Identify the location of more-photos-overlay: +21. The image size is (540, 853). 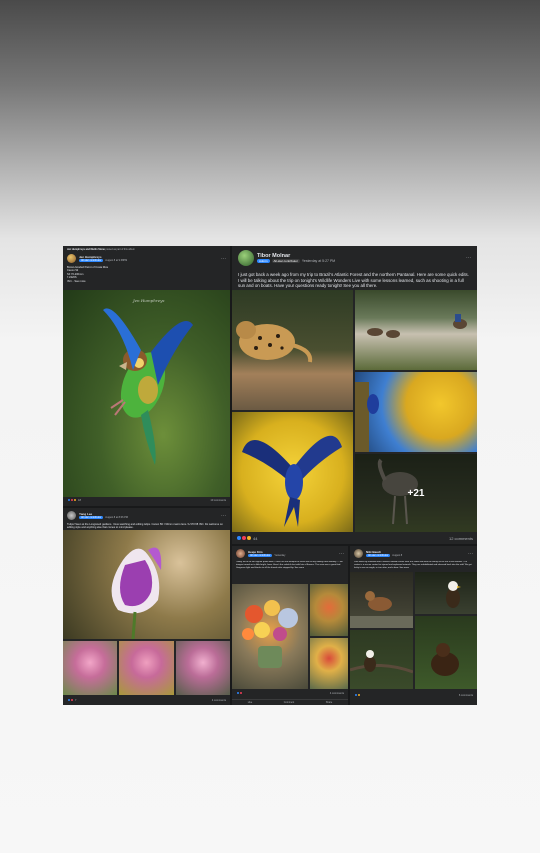
(416, 493).